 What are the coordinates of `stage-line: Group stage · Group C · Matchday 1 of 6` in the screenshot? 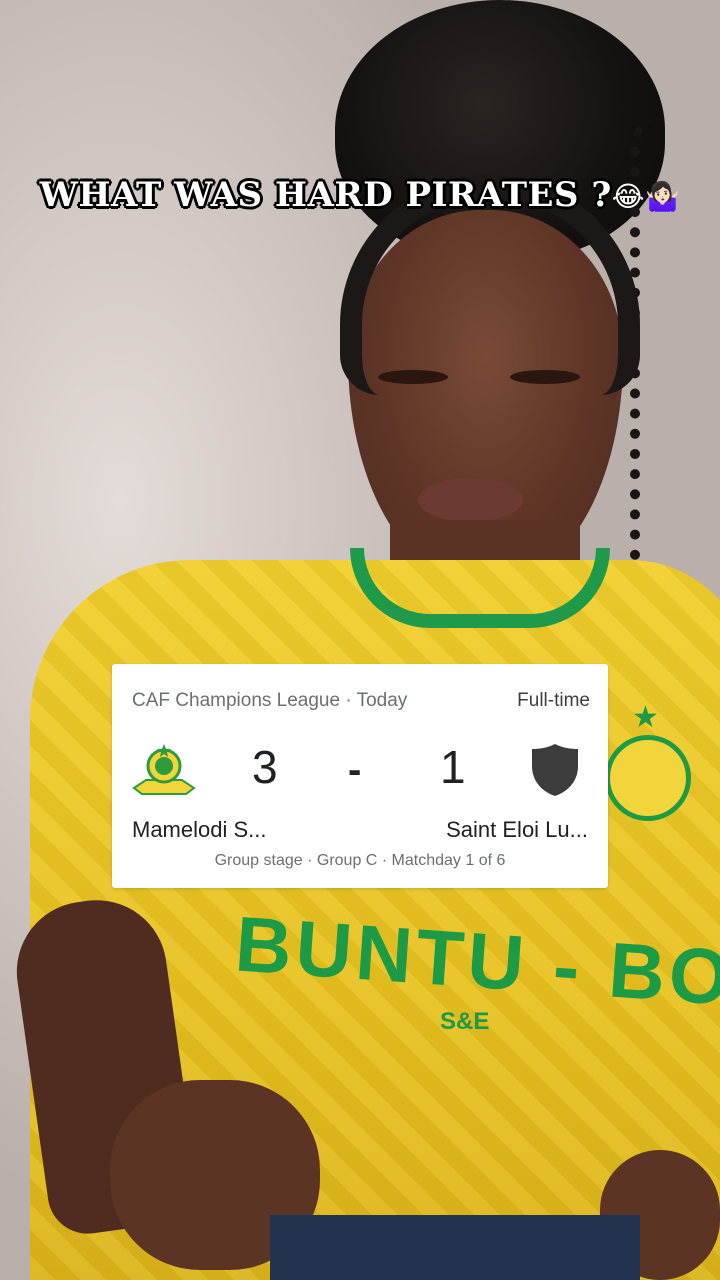 It's located at (360, 860).